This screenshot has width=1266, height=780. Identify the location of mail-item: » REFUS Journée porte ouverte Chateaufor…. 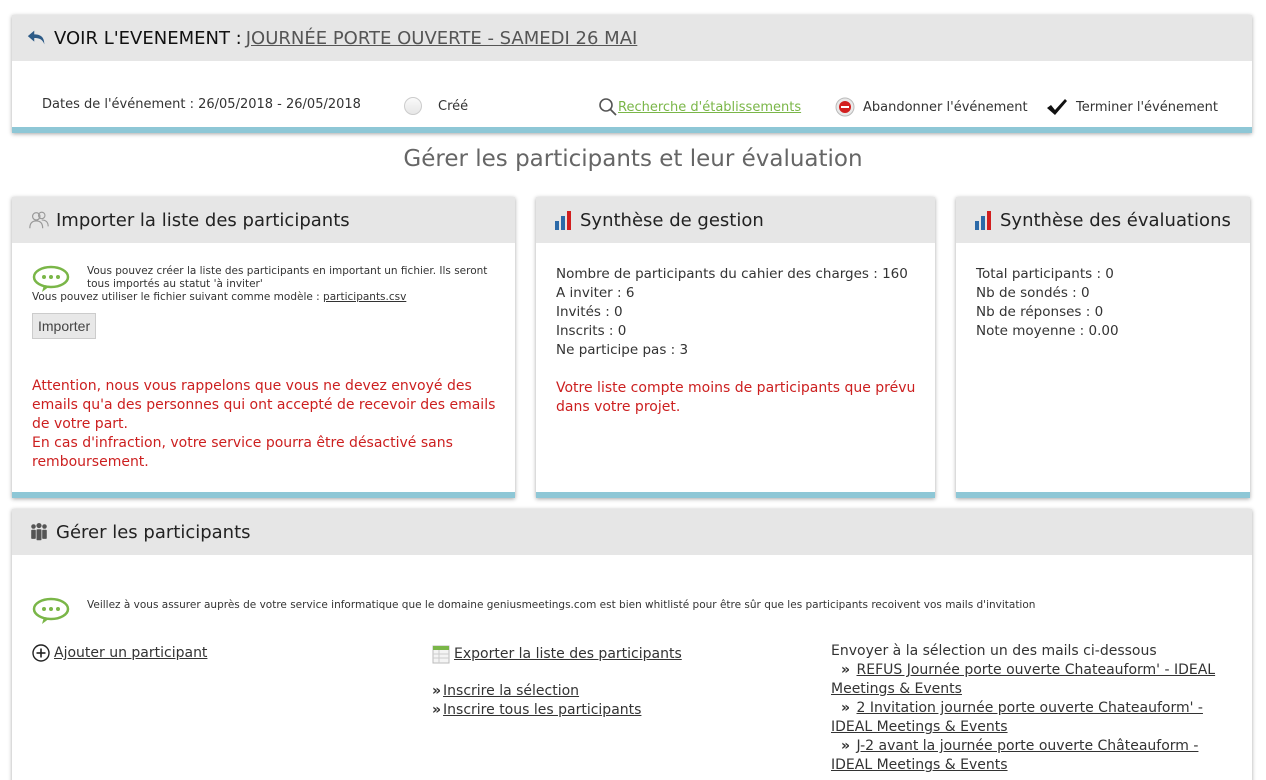
(1036, 680).